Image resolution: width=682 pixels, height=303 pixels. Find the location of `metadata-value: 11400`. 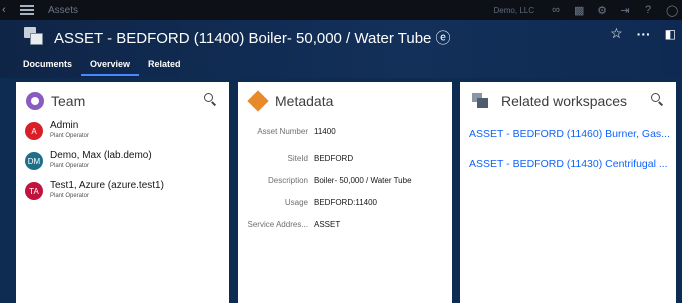

metadata-value: 11400 is located at coordinates (325, 131).